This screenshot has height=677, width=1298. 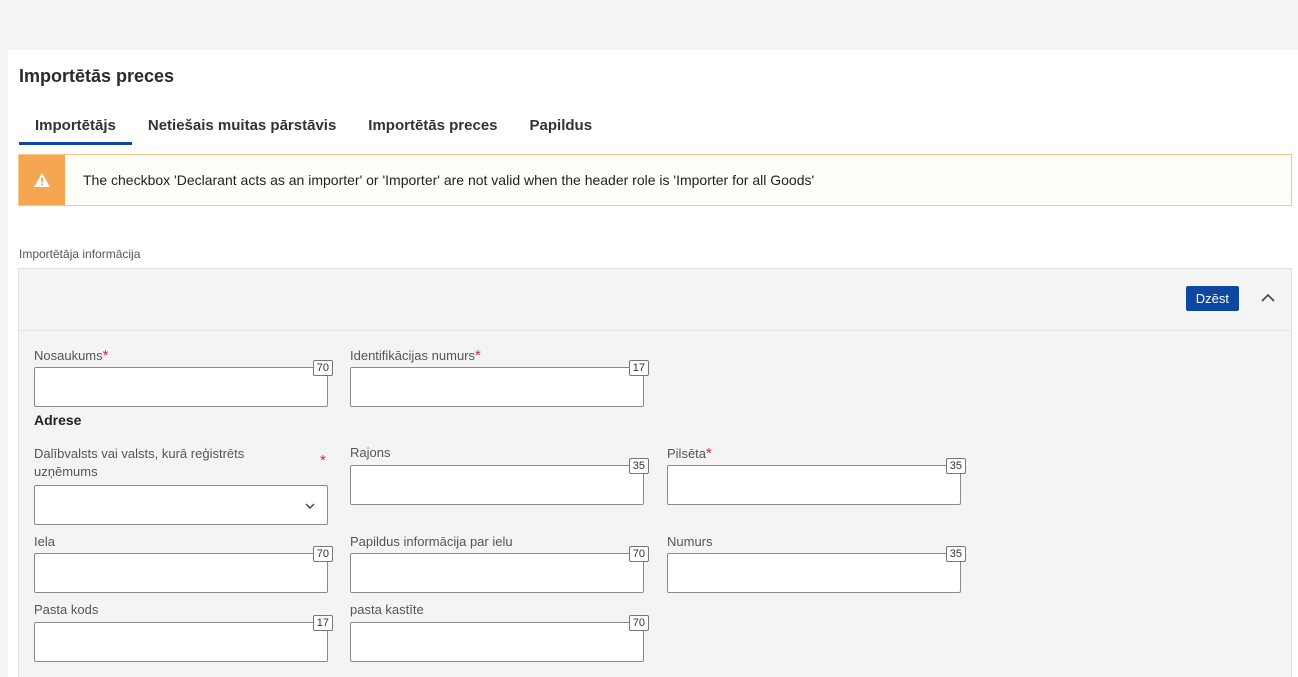 What do you see at coordinates (42, 180) in the screenshot?
I see `warning-triangle-icon` at bounding box center [42, 180].